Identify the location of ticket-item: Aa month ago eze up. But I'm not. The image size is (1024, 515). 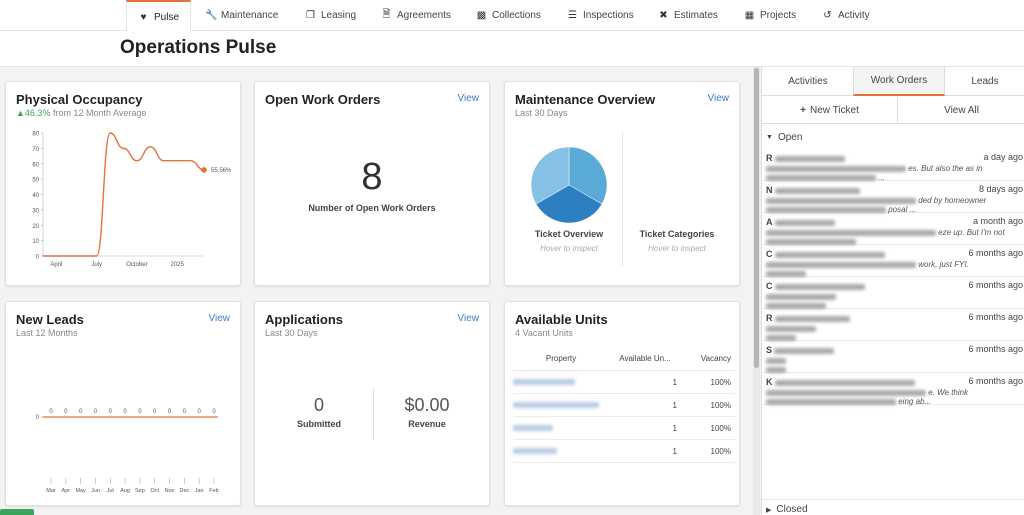
(893, 229).